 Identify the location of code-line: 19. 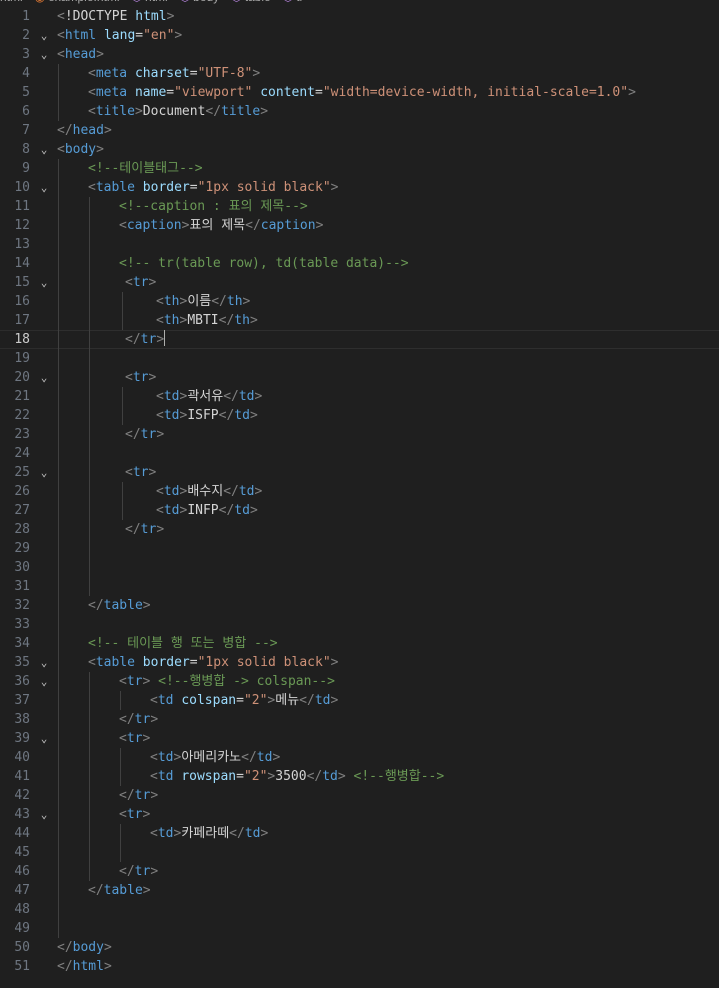
(359, 358).